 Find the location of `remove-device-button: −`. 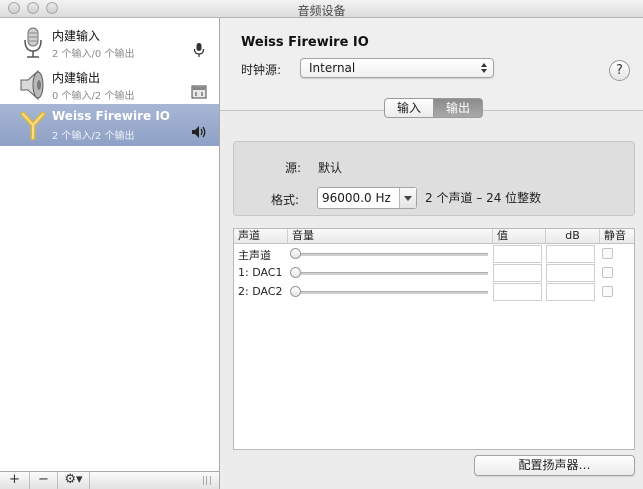

remove-device-button: − is located at coordinates (44, 480).